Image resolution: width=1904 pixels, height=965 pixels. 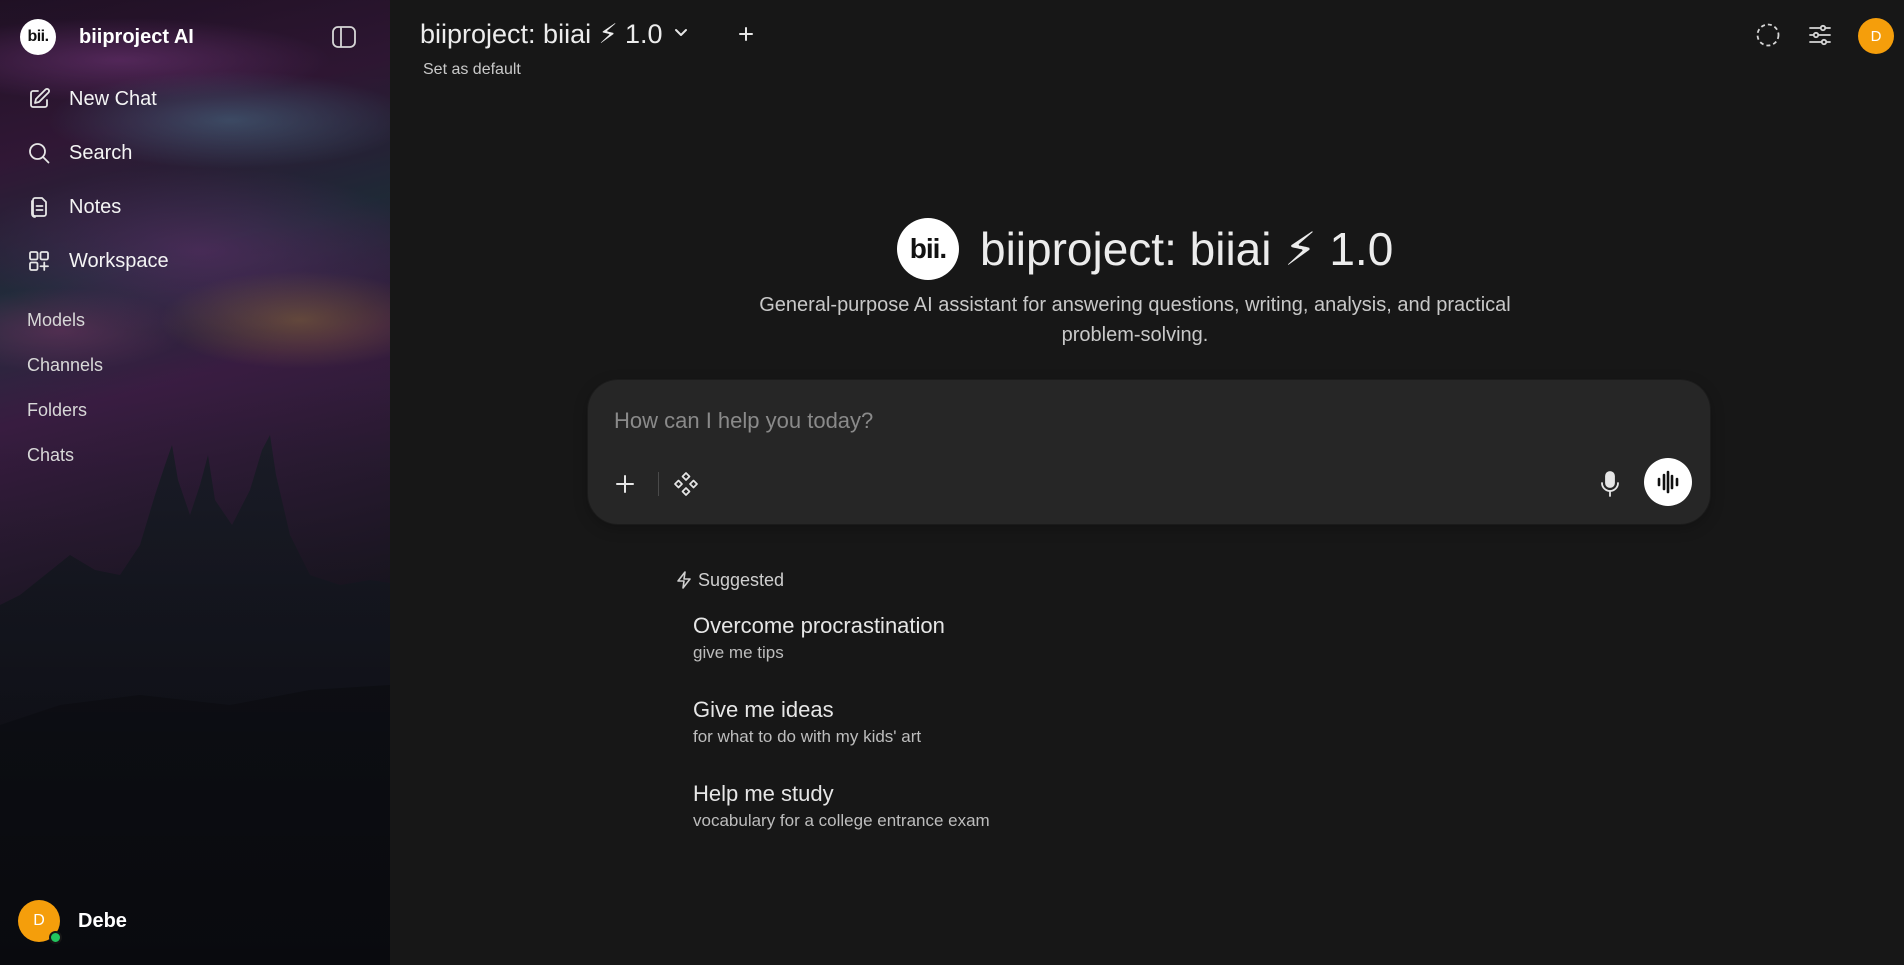 What do you see at coordinates (658, 484) in the screenshot?
I see `composer-divider` at bounding box center [658, 484].